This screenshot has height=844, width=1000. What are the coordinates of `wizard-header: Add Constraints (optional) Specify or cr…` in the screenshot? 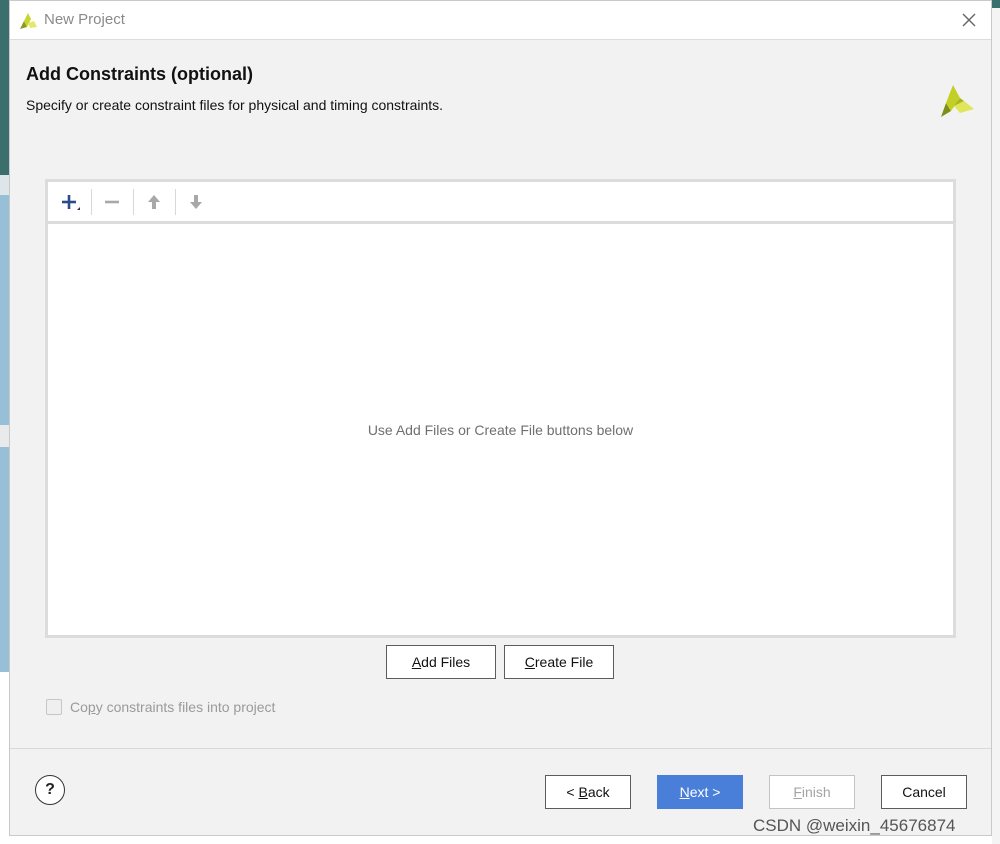 It's located at (500, 91).